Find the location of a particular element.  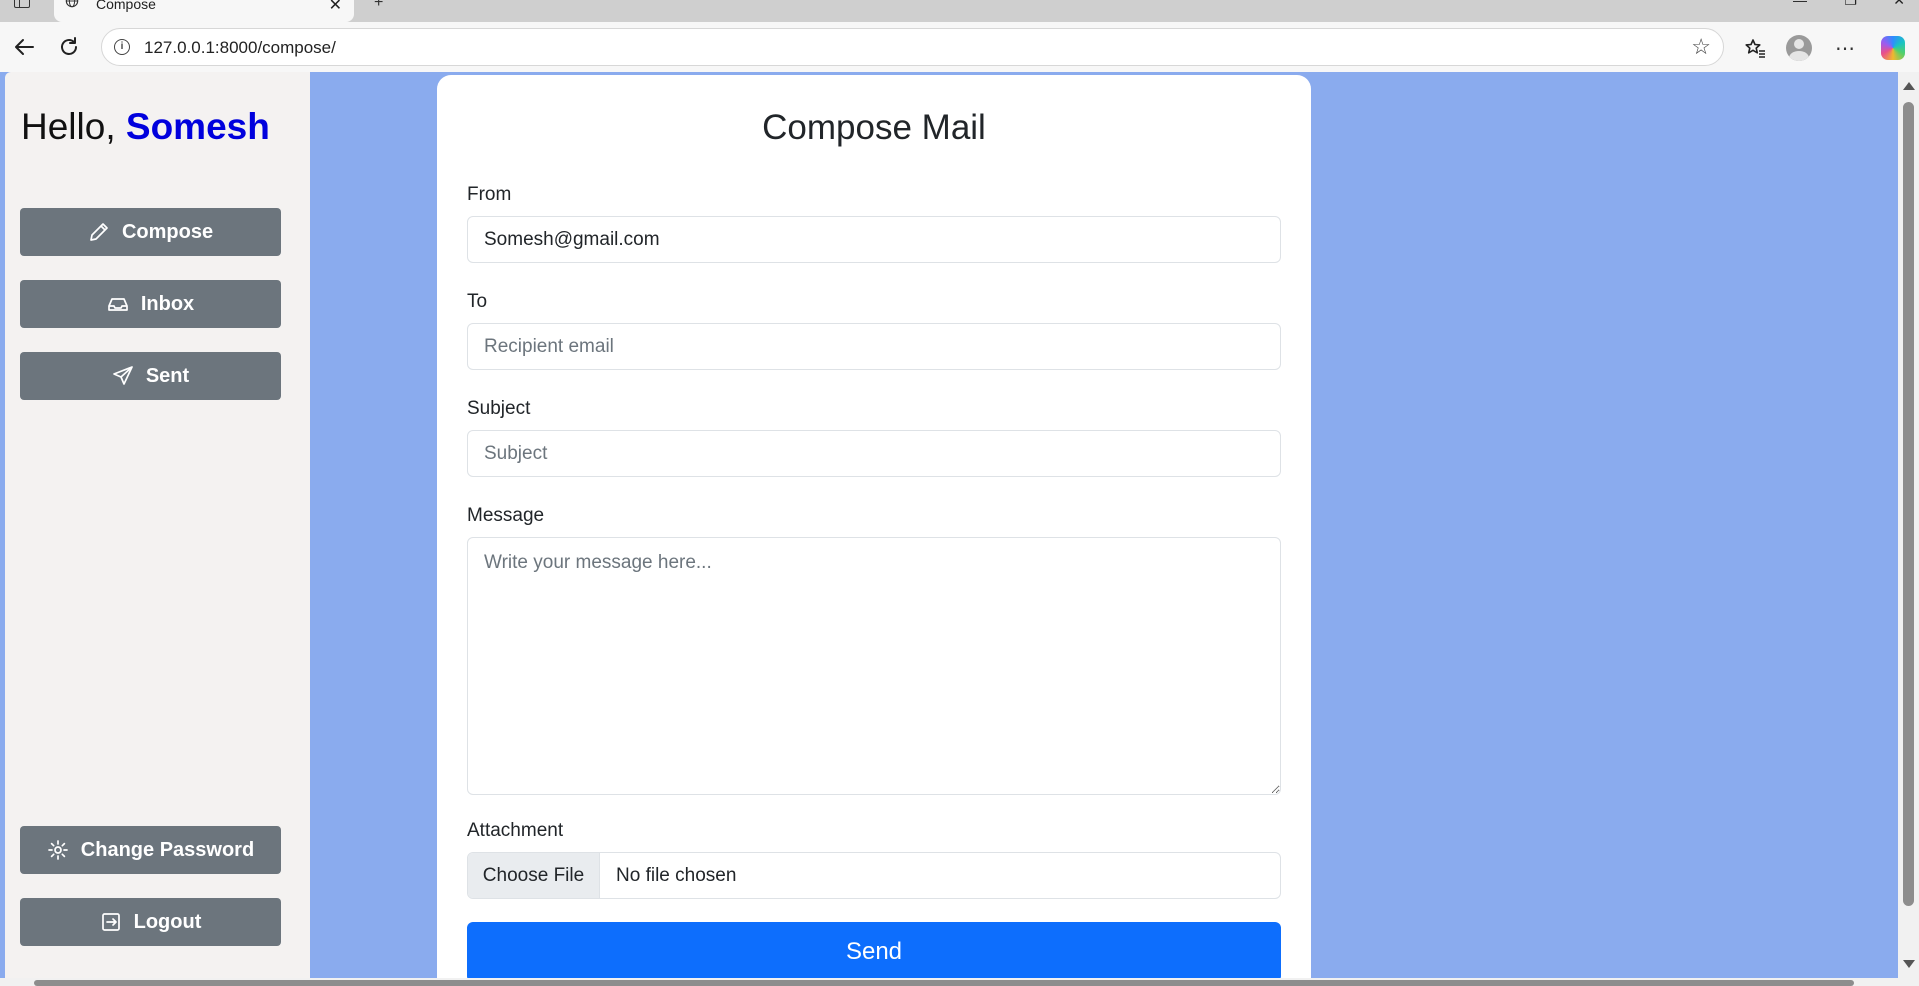

vertical-scrollbar is located at coordinates (1908, 525).